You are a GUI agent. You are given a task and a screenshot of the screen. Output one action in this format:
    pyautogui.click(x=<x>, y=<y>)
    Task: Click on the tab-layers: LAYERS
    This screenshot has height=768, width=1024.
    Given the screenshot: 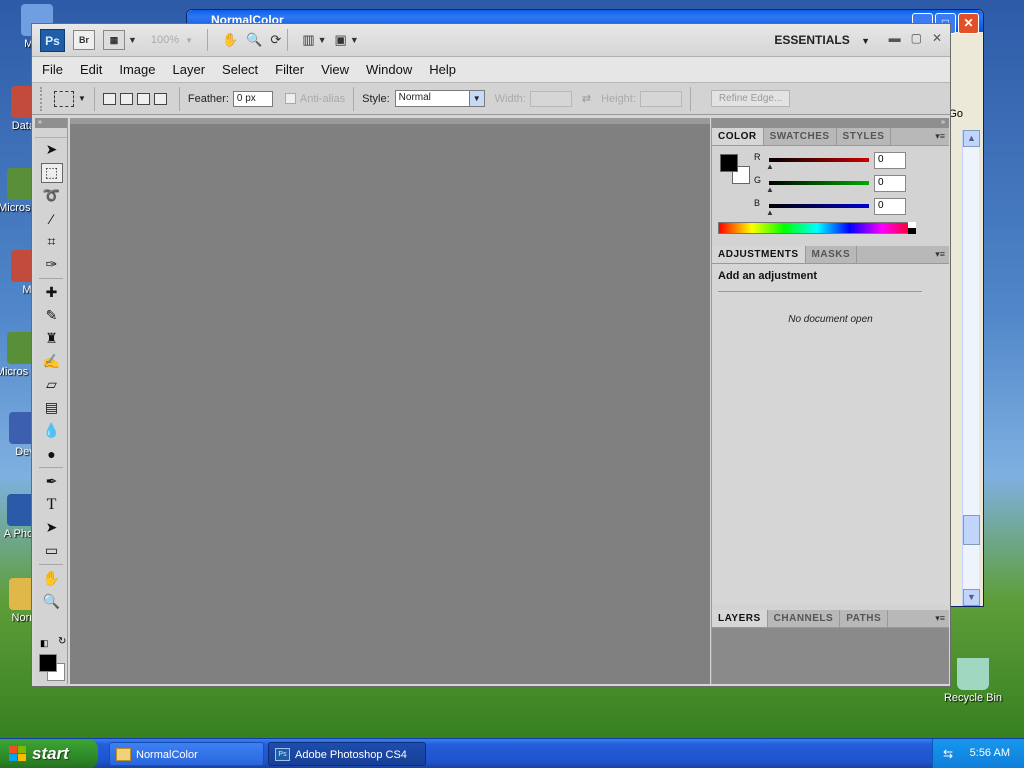 What is the action you would take?
    pyautogui.click(x=740, y=618)
    